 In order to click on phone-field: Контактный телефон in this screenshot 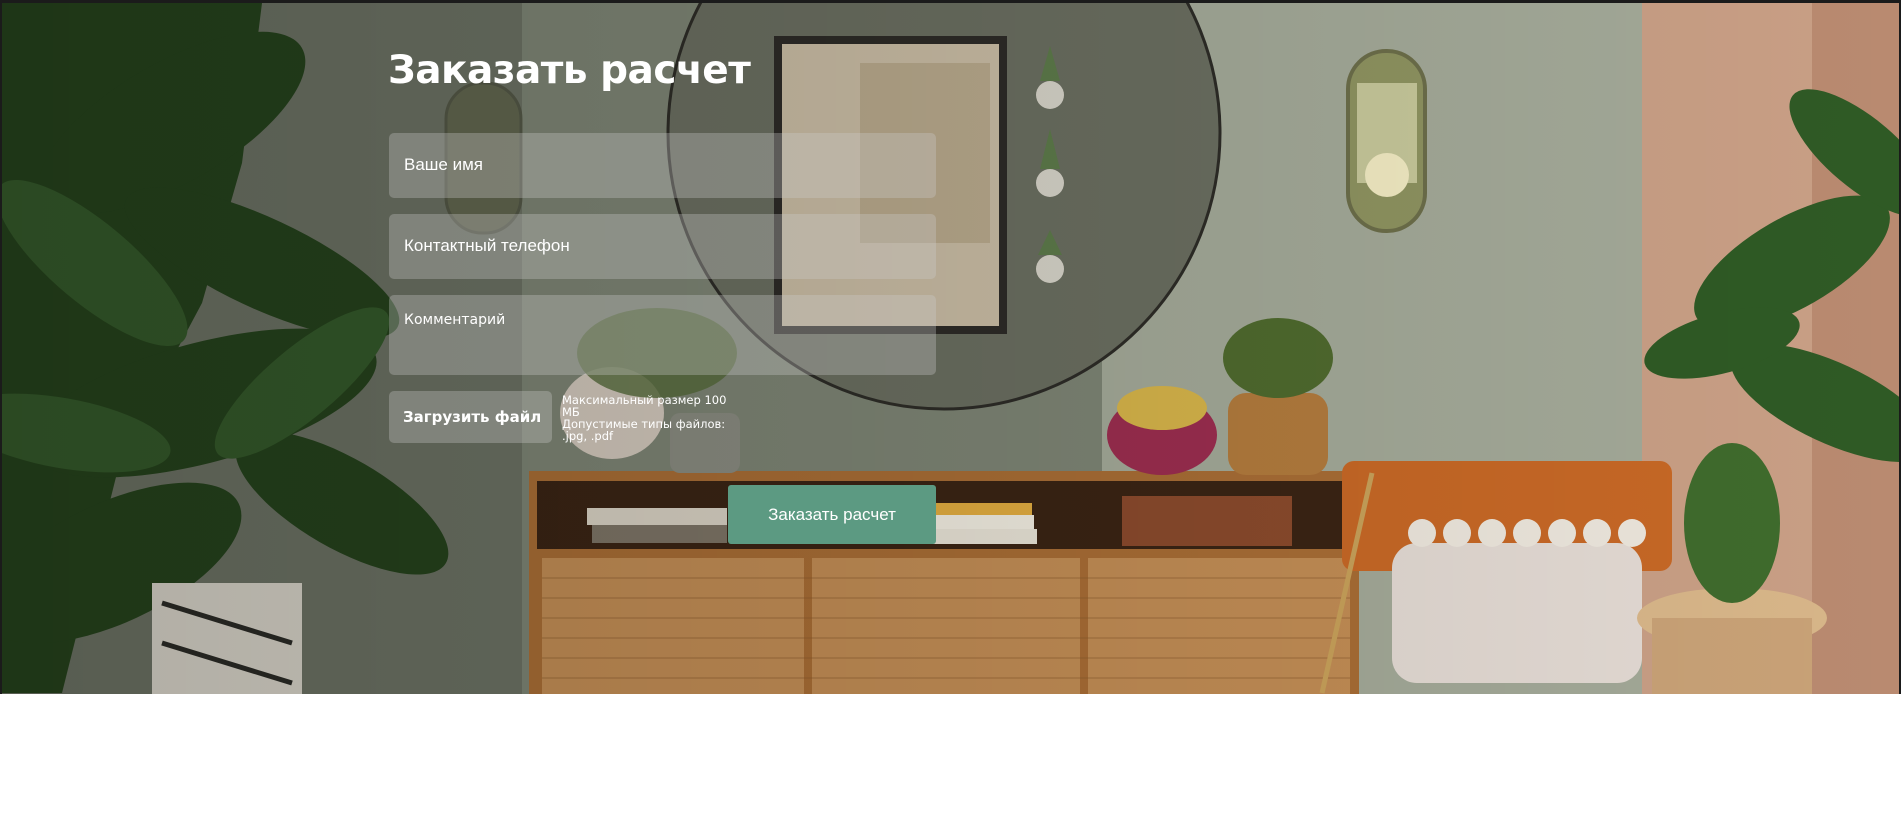, I will do `click(662, 246)`.